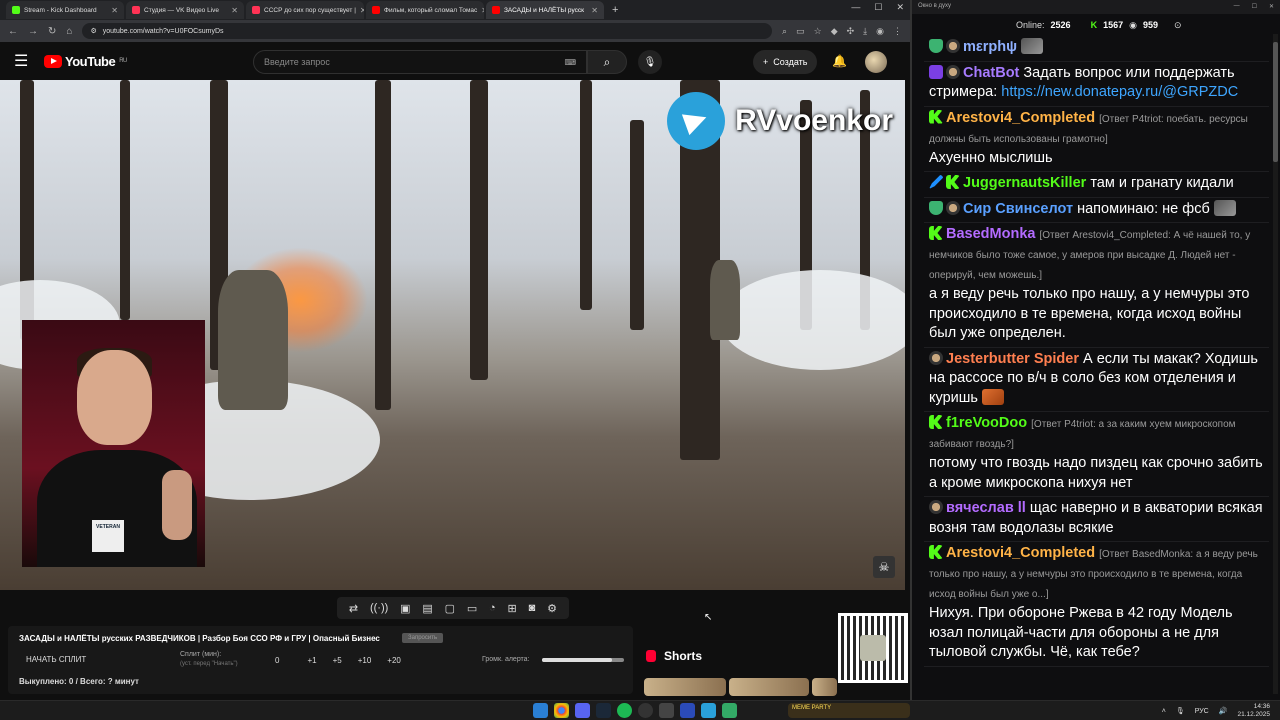 The height and width of the screenshot is (720, 1280). What do you see at coordinates (29, 61) in the screenshot?
I see `menu-hamburger-icon: ☰` at bounding box center [29, 61].